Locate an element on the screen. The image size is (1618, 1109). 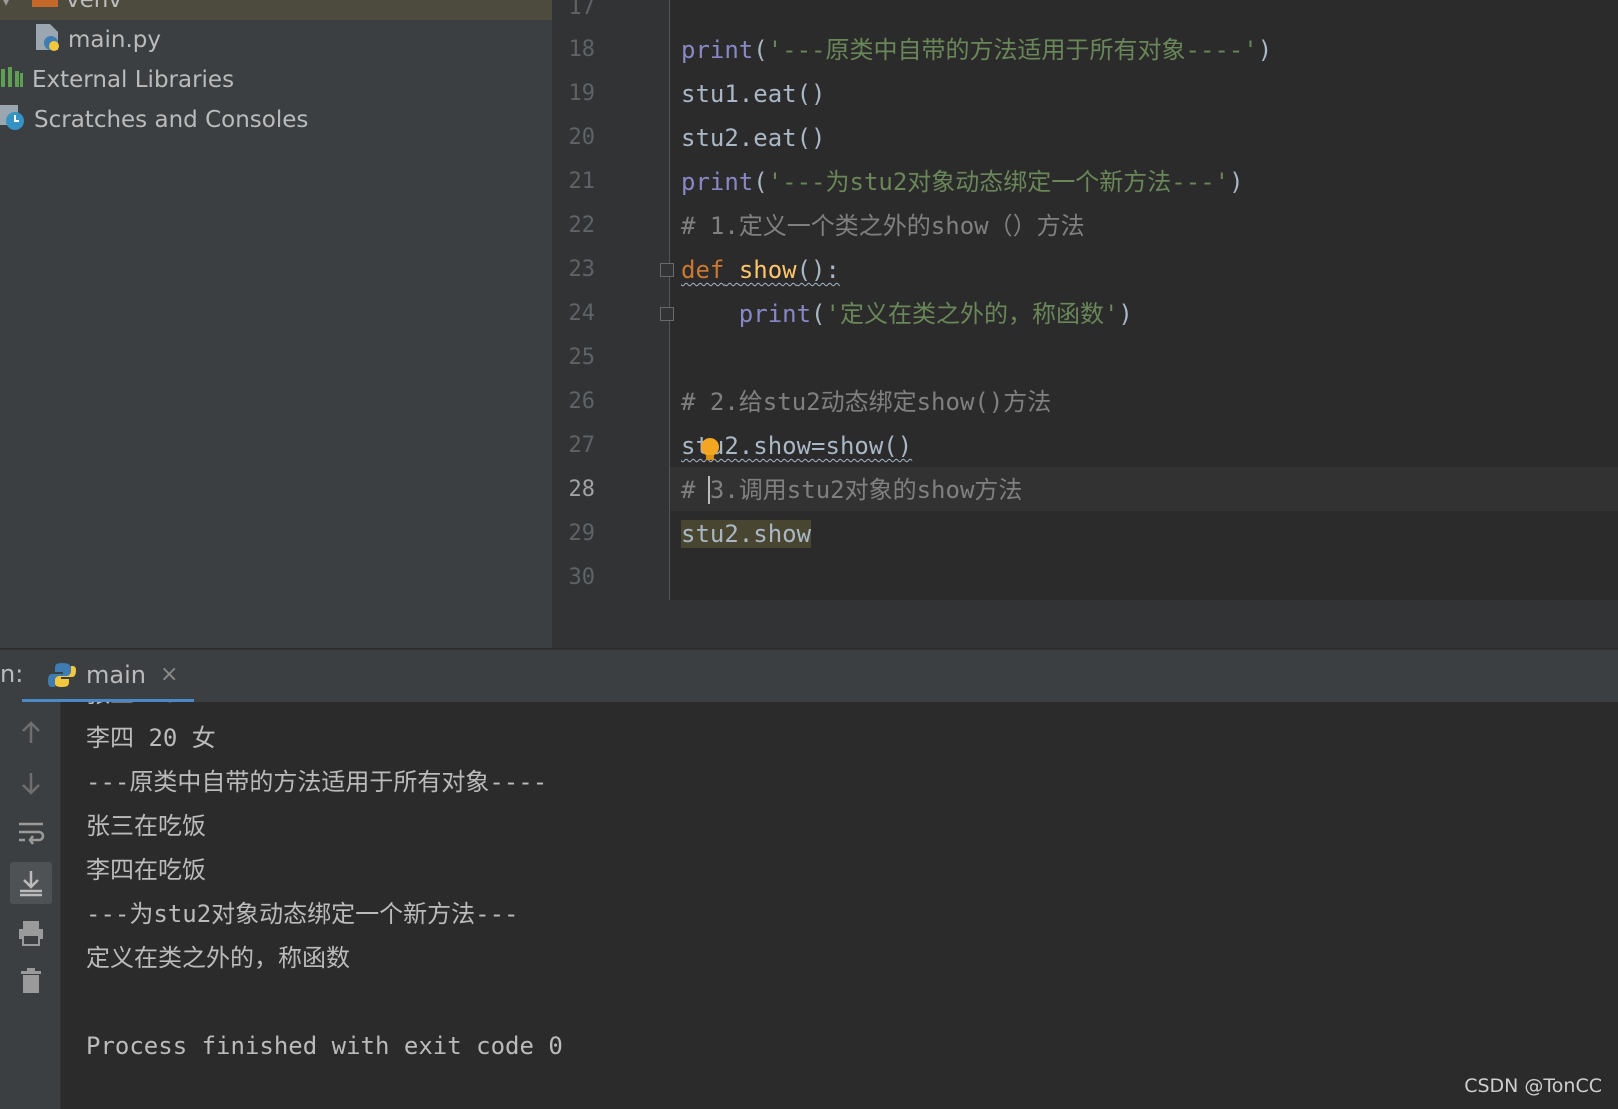
tree-item-label: External Libraries is located at coordinates (133, 80).